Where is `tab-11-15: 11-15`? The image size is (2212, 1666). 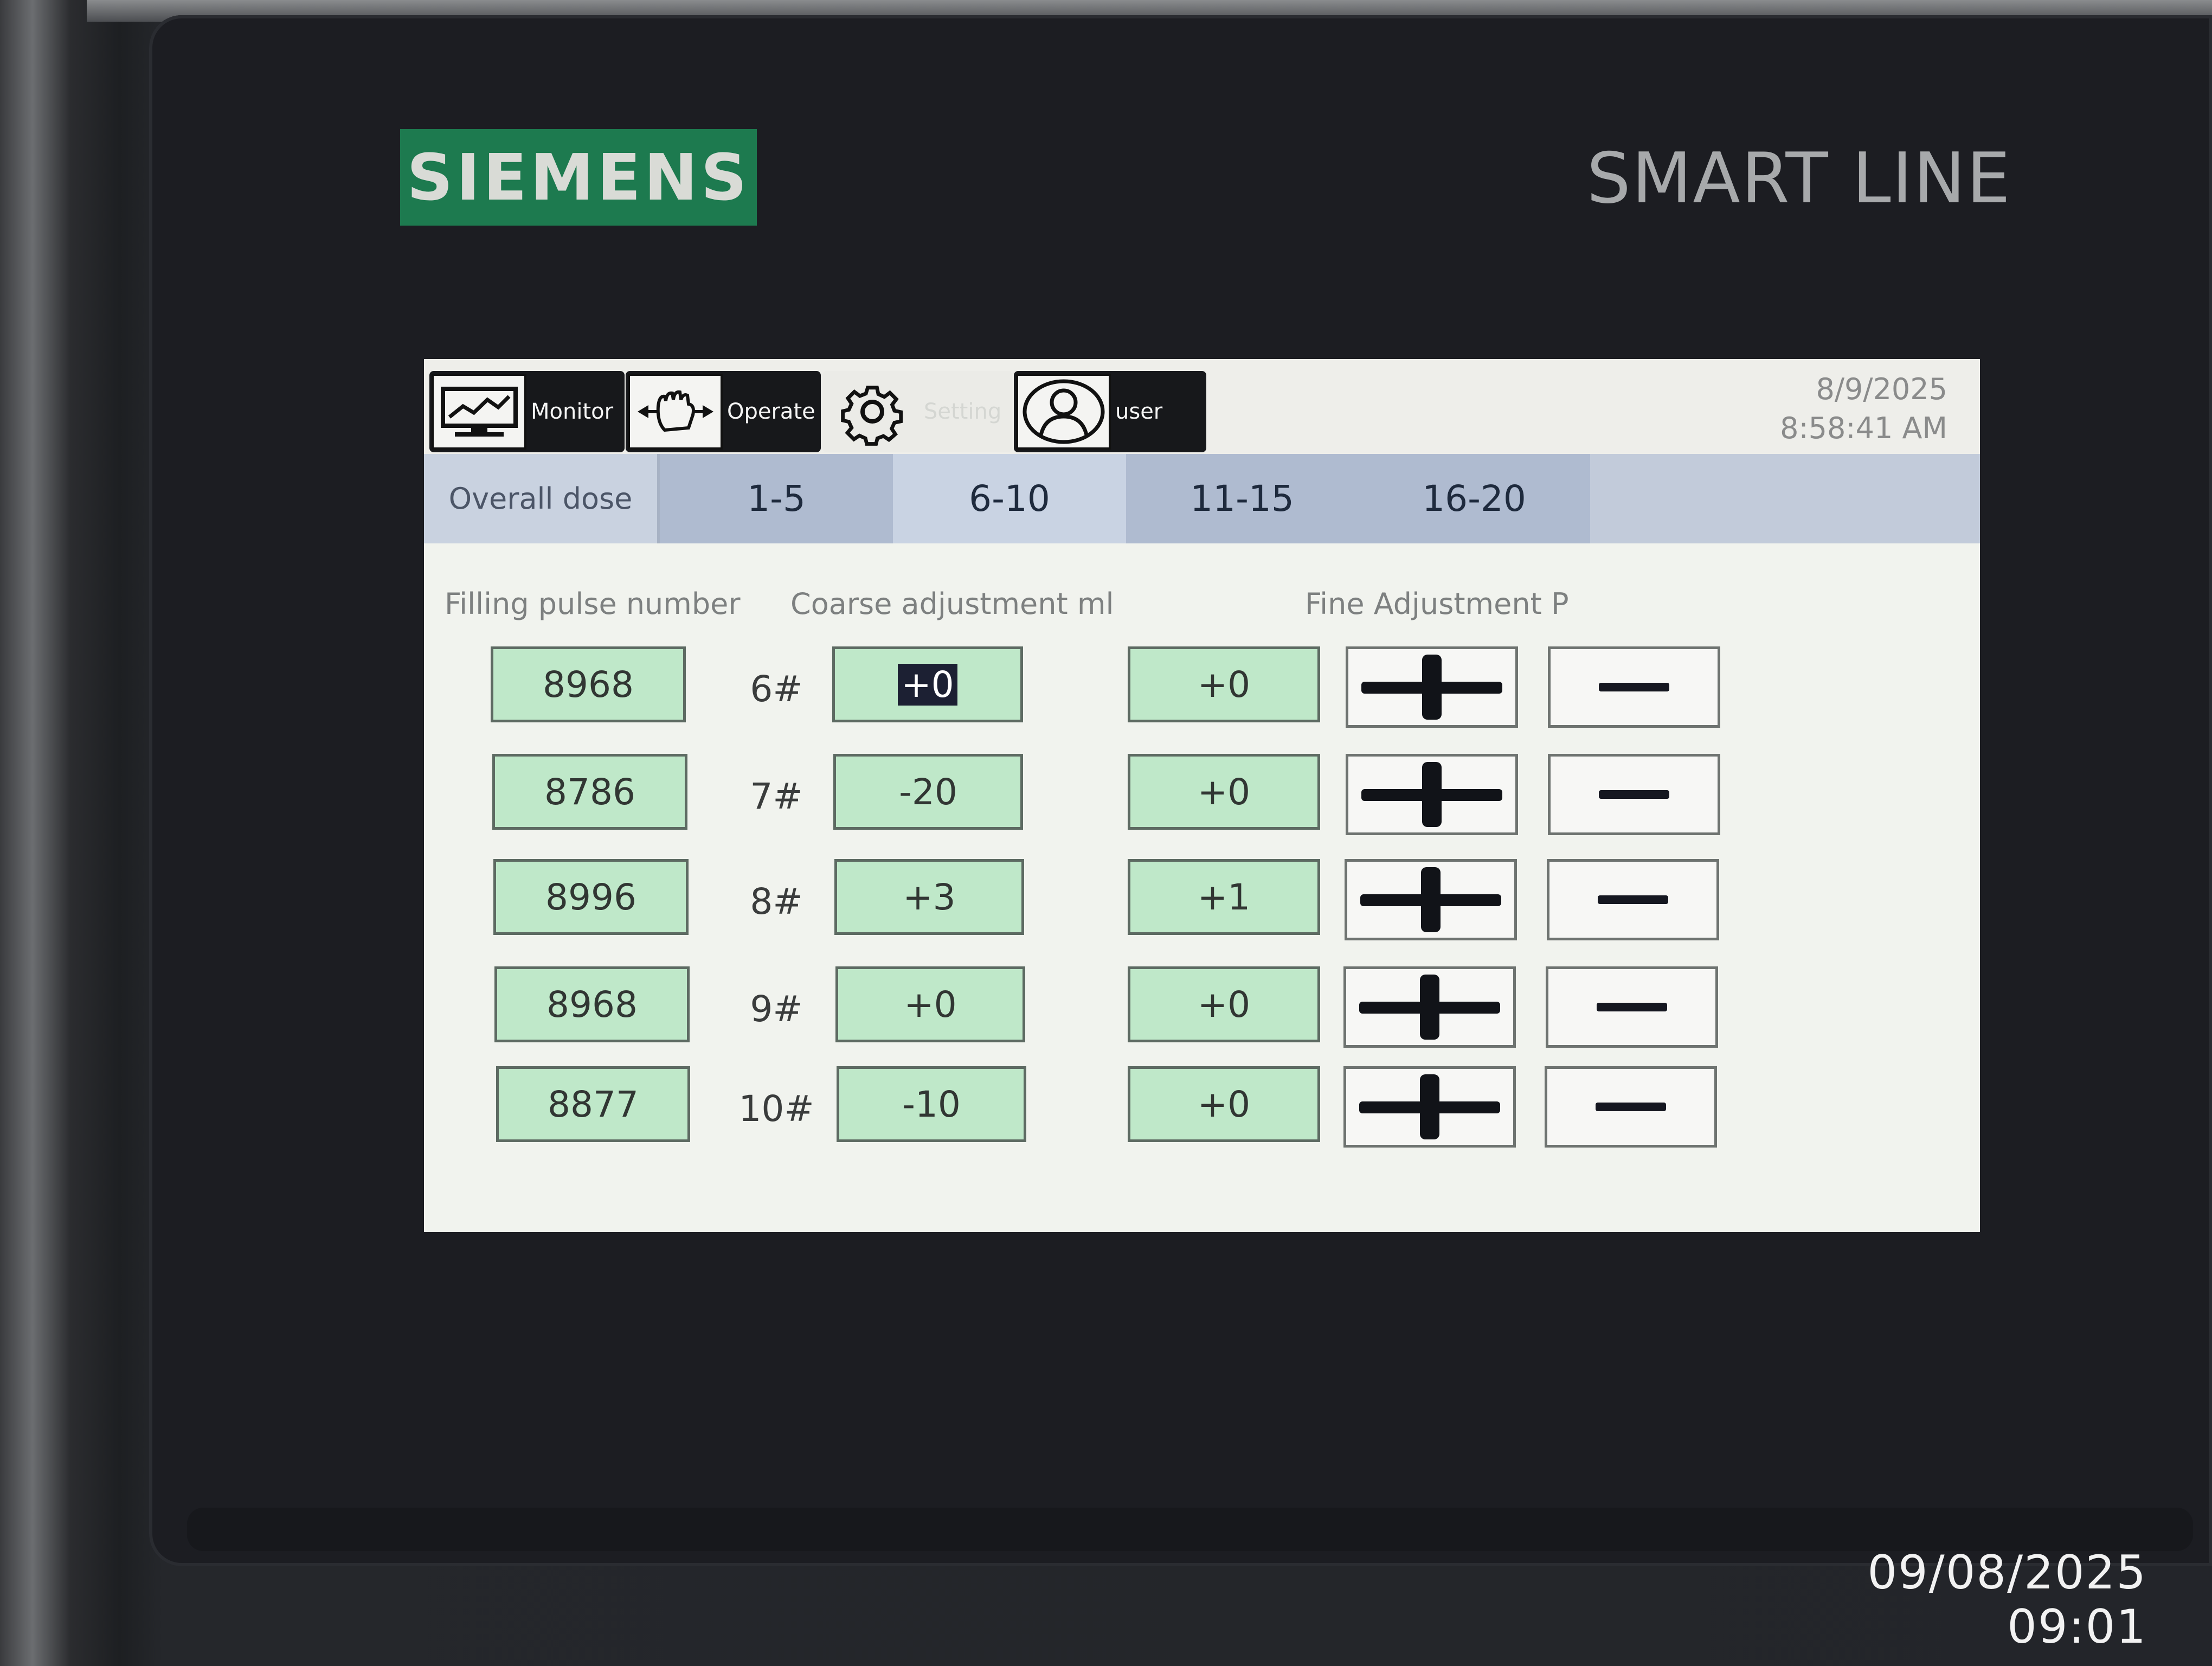
tab-11-15: 11-15 is located at coordinates (1242, 499).